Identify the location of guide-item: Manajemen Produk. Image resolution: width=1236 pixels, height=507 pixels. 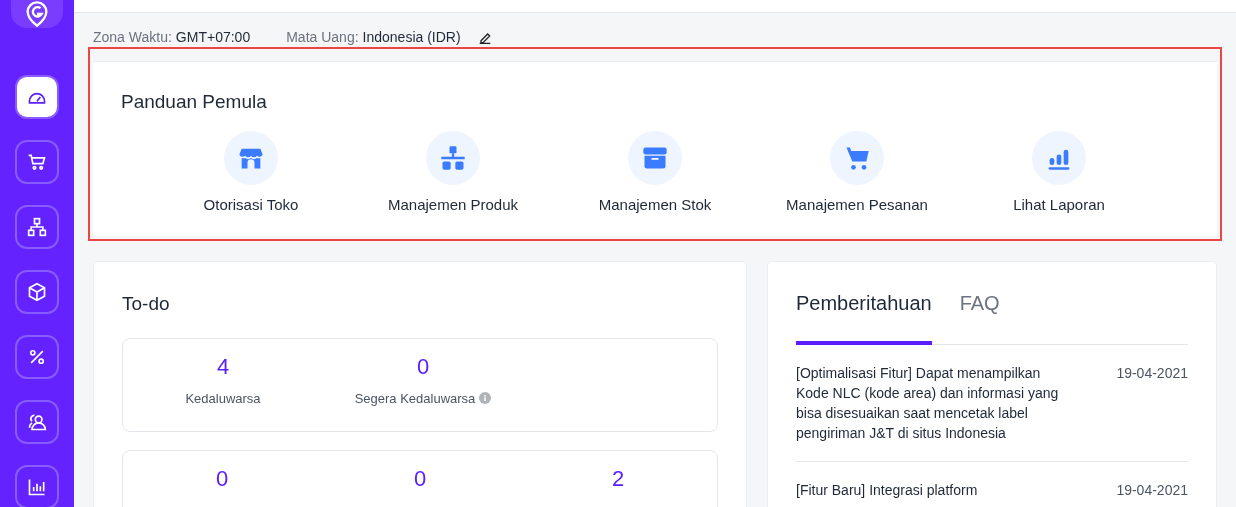
(453, 173).